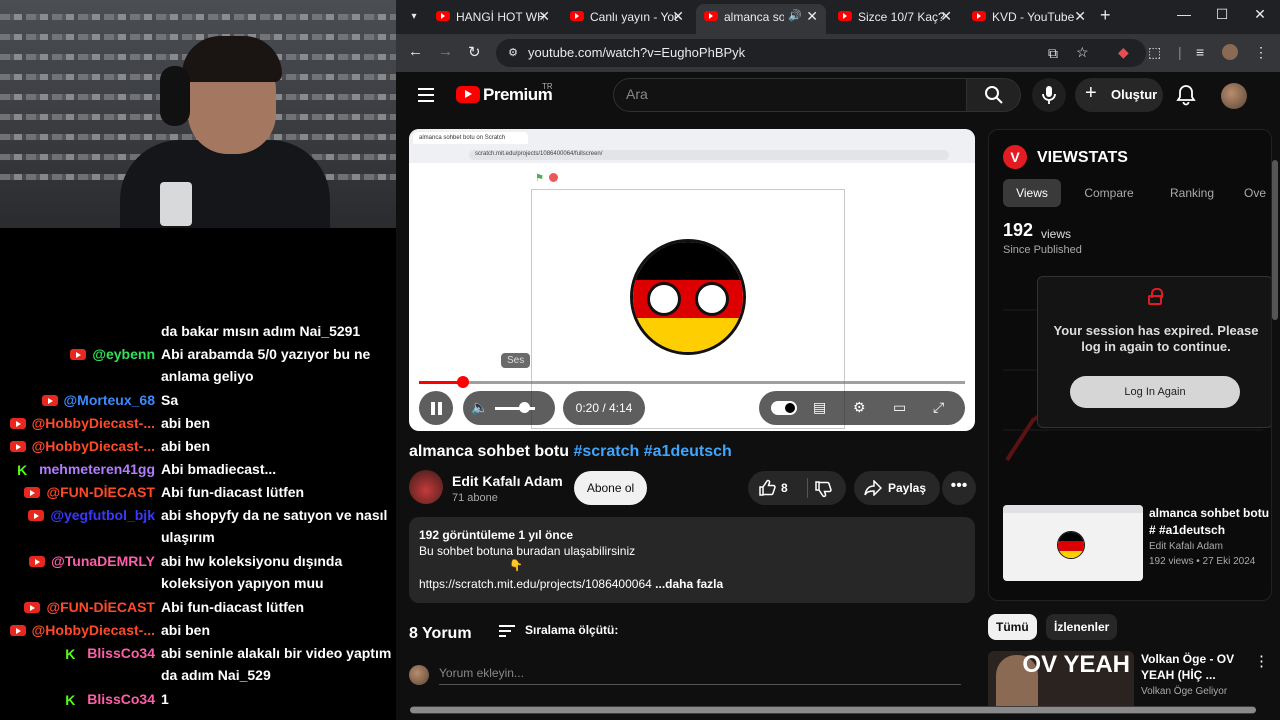 This screenshot has height=720, width=1280. Describe the element at coordinates (1260, 14) in the screenshot. I see `close-window-button: ✕` at that location.